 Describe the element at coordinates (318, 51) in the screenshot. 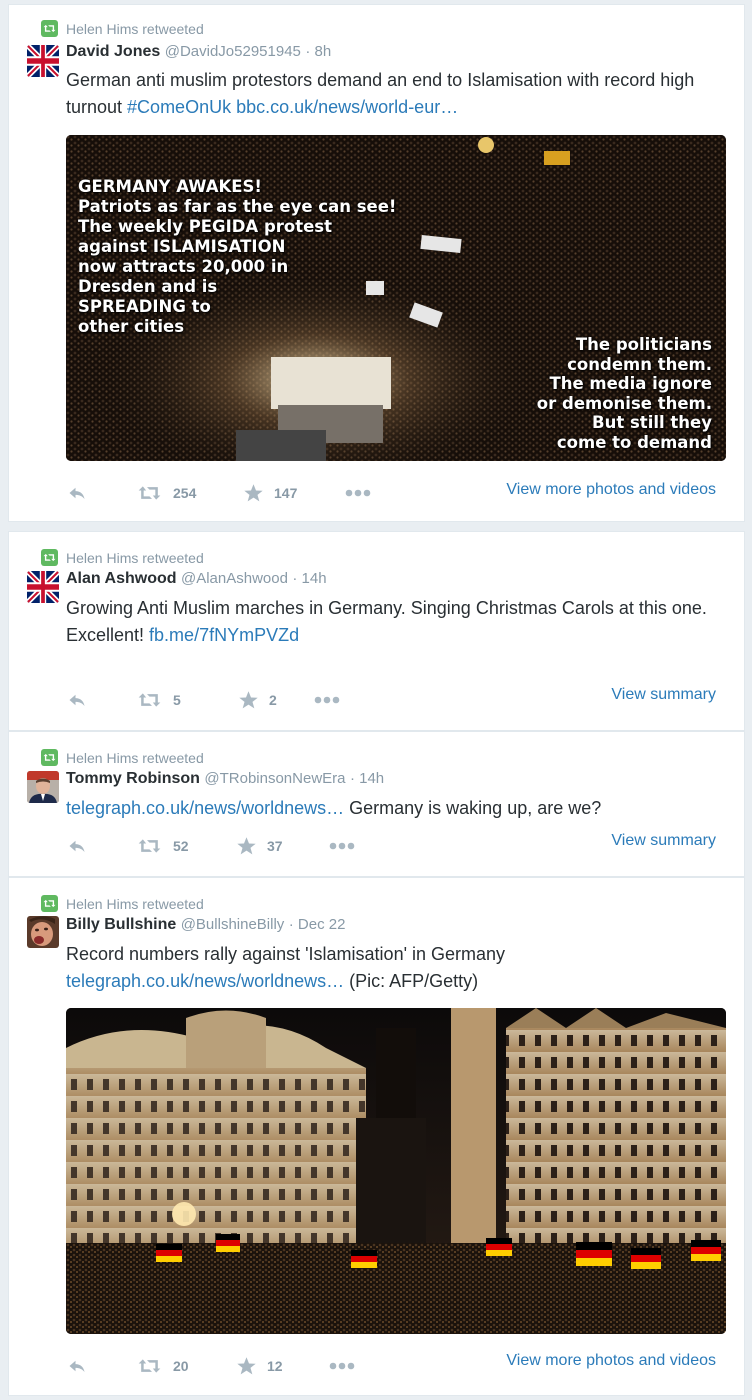

I see `tweet-time: · 8h` at that location.